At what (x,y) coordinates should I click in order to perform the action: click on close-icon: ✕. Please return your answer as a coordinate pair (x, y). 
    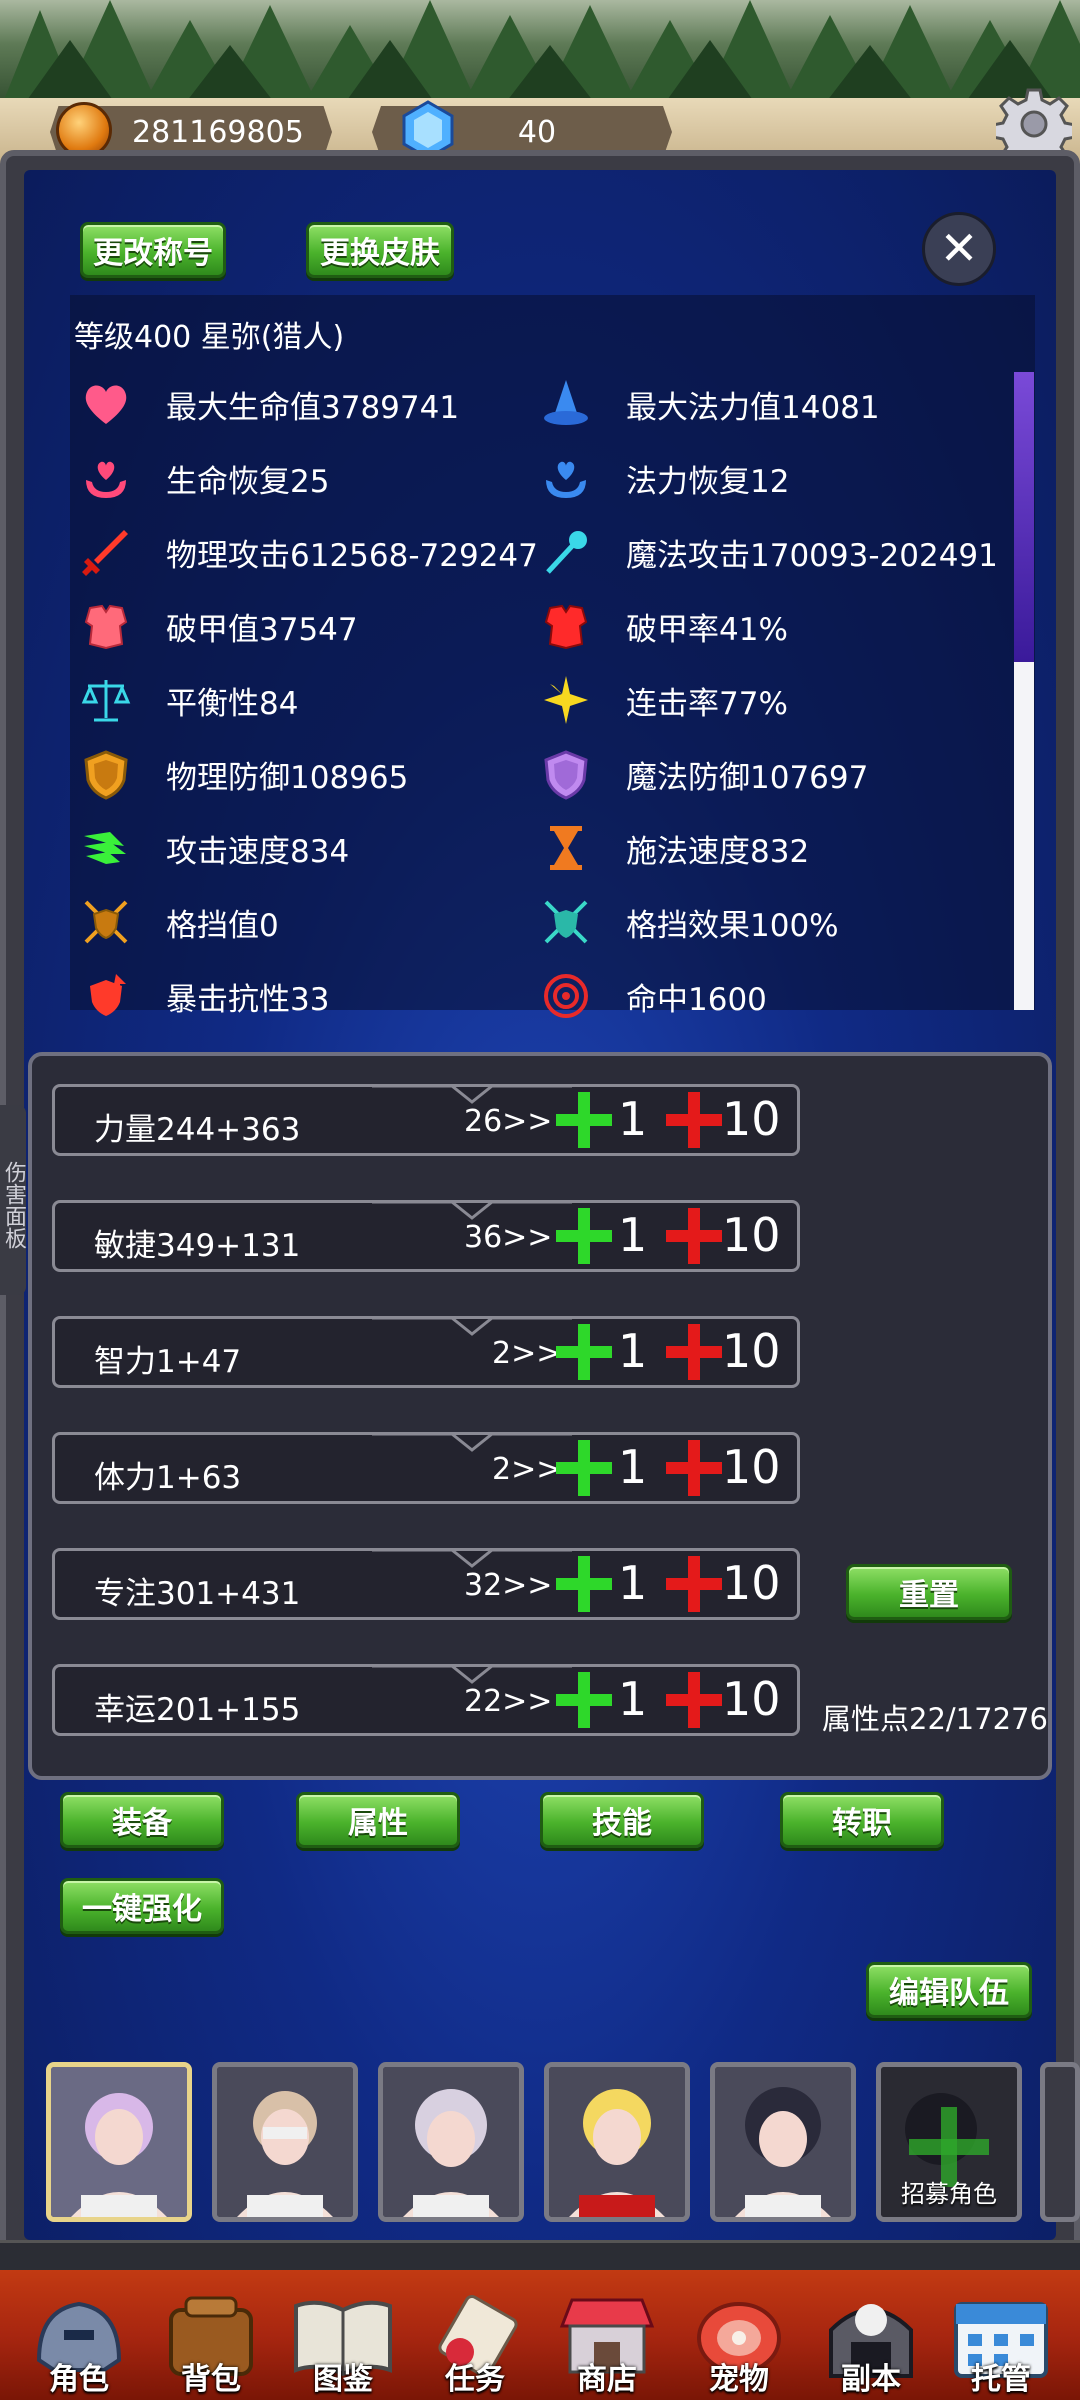
    Looking at the image, I should click on (959, 249).